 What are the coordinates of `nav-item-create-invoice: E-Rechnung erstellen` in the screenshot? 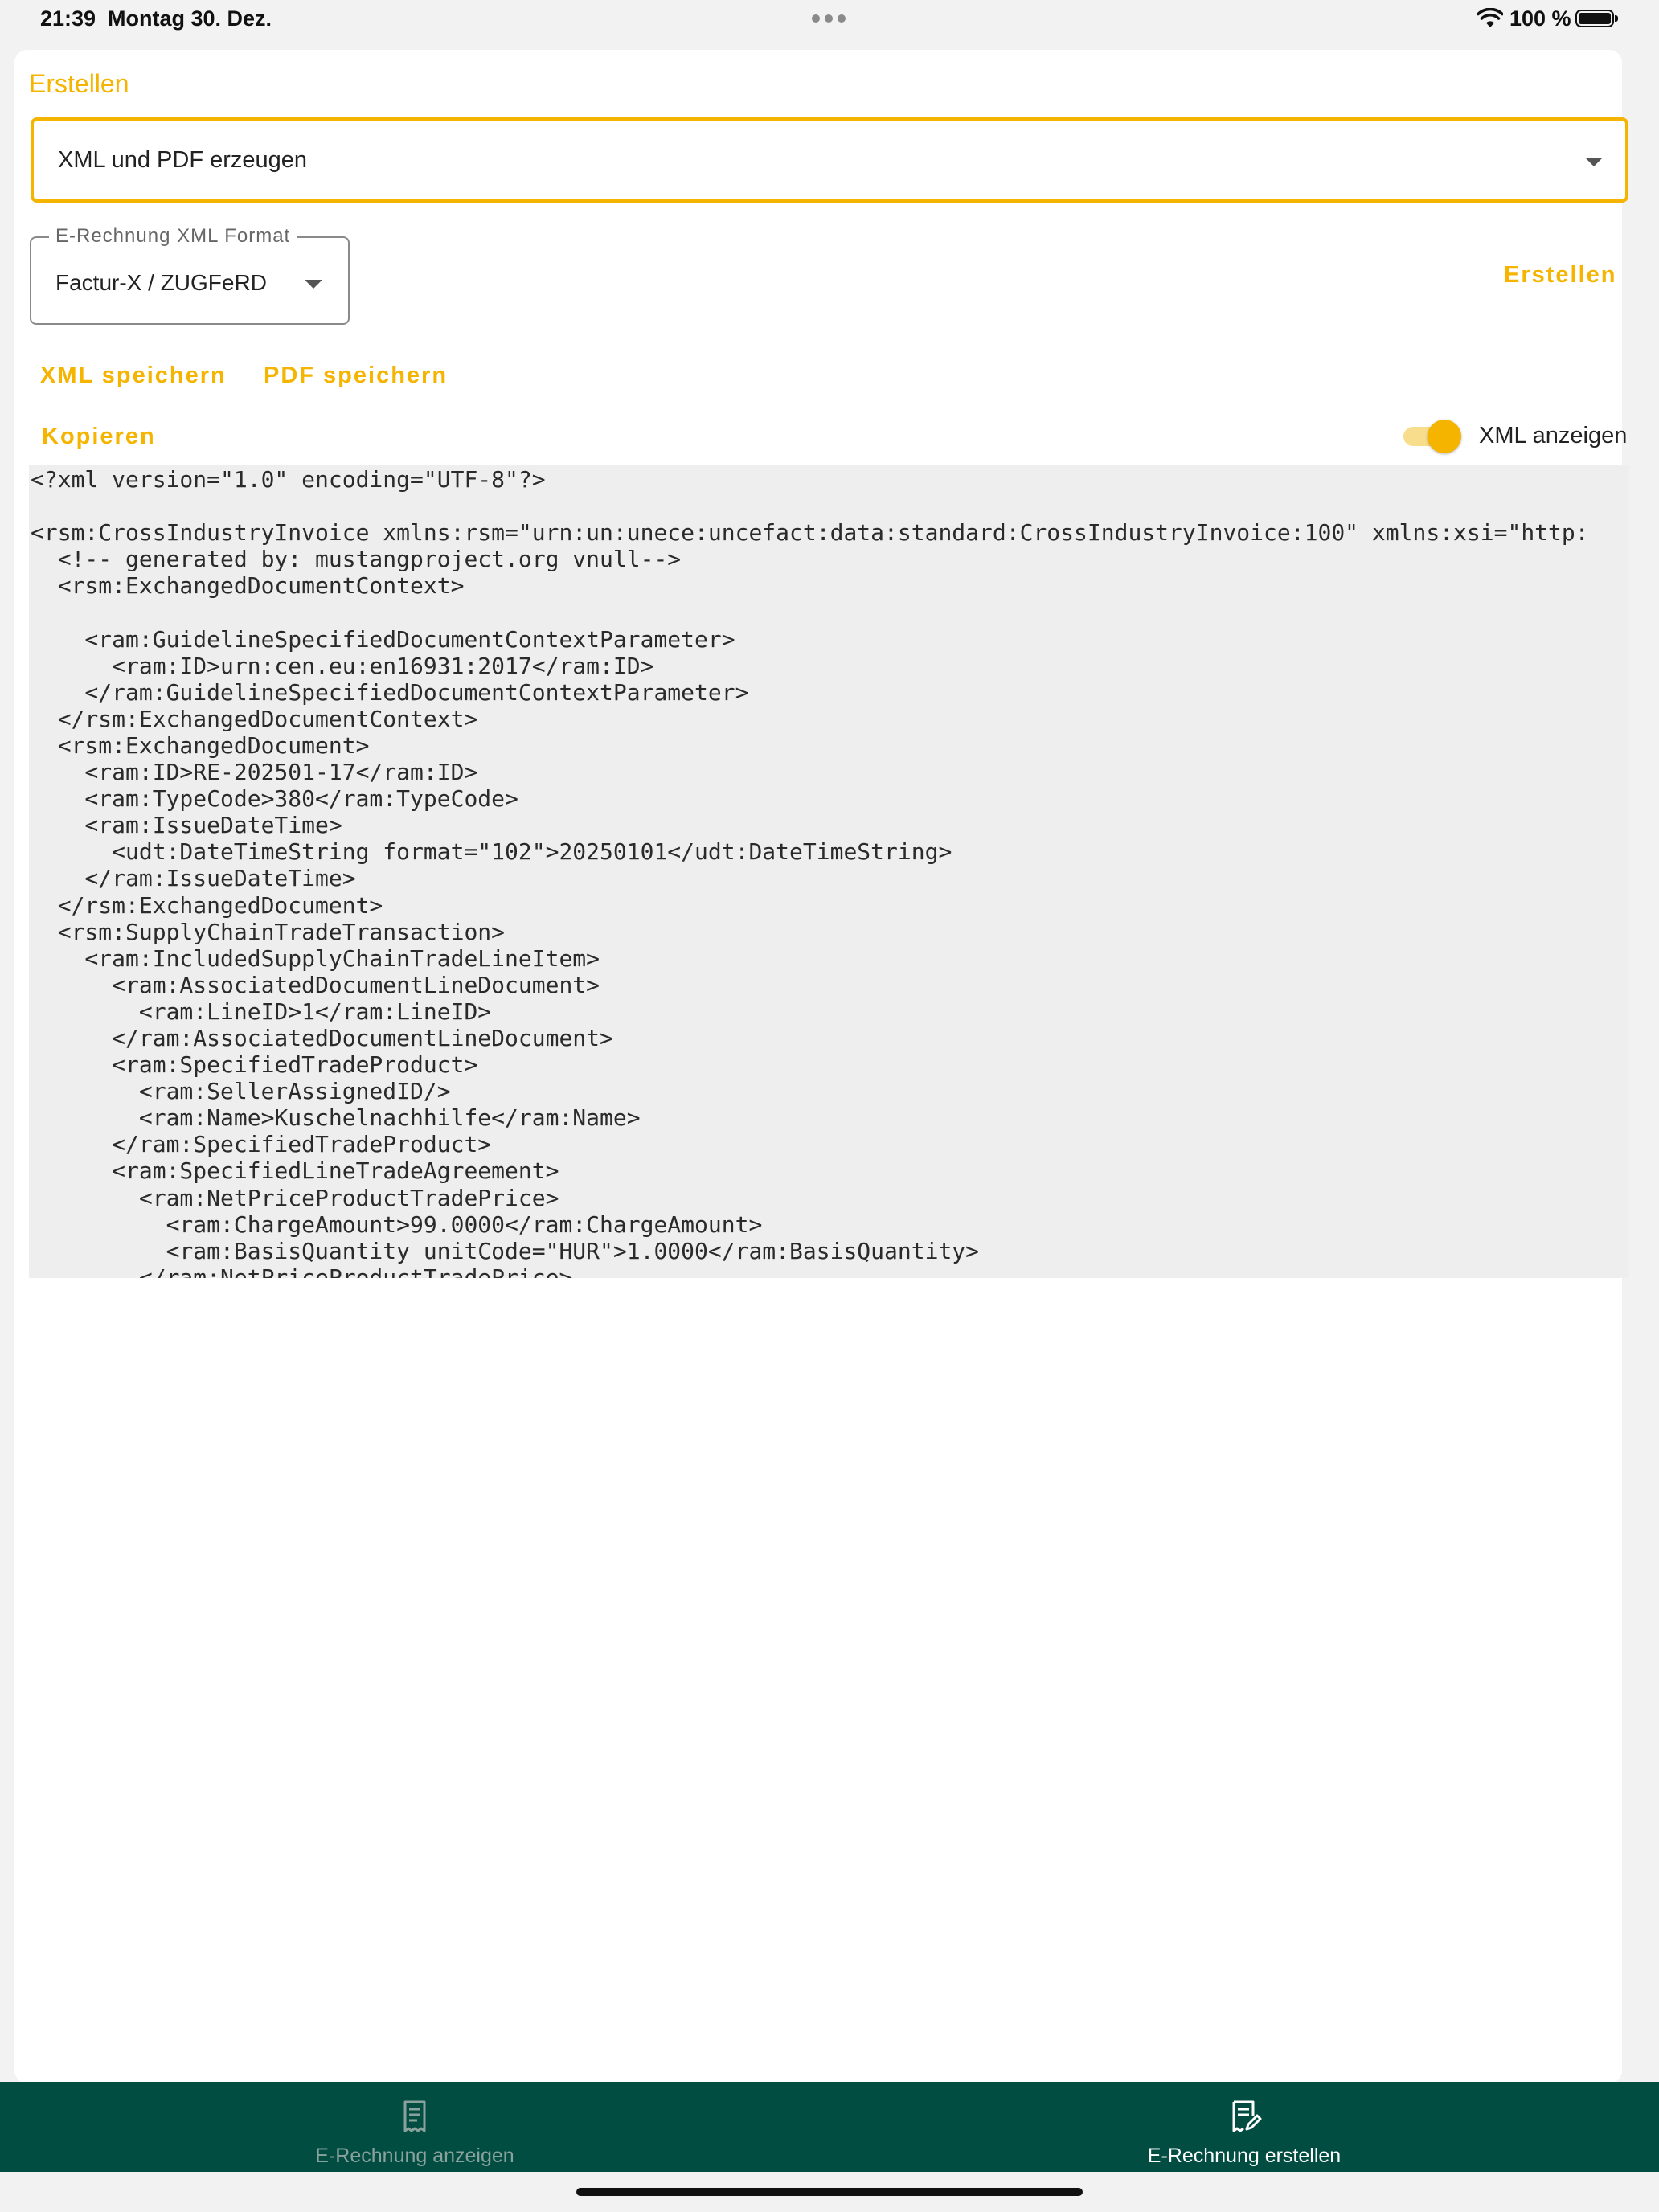 It's located at (1244, 2127).